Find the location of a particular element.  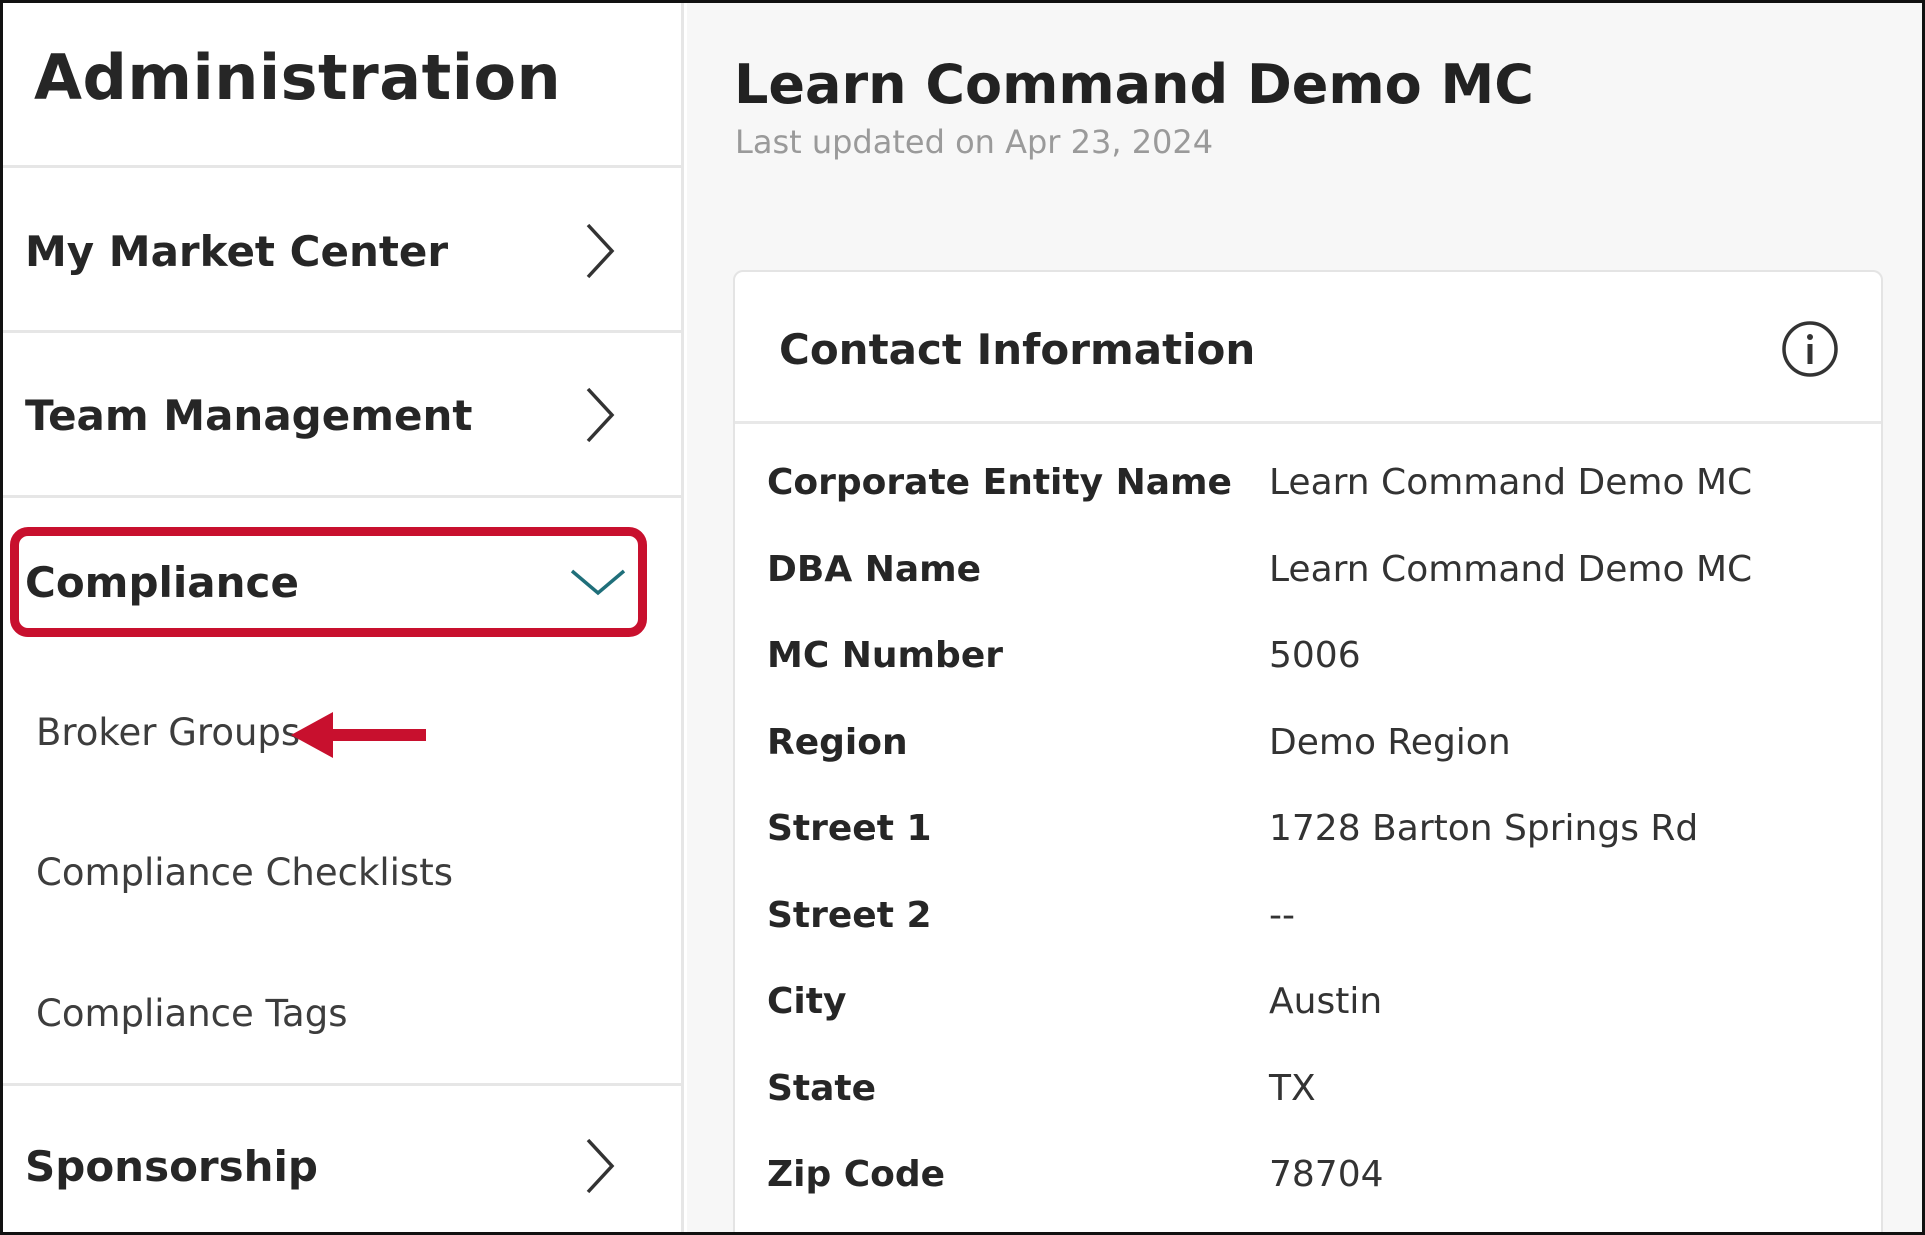

info-icon is located at coordinates (1810, 349).